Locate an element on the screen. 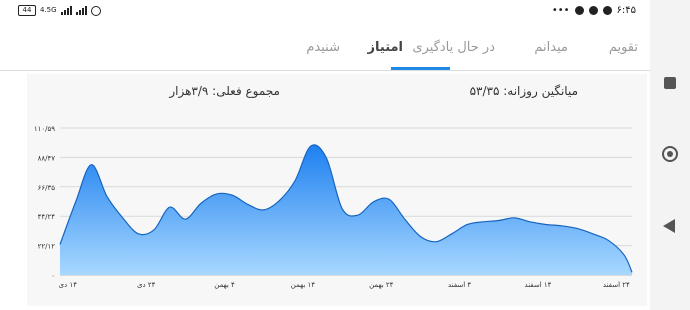  y-tick-label: ۱۱۰/۵۹ is located at coordinates (44, 129).